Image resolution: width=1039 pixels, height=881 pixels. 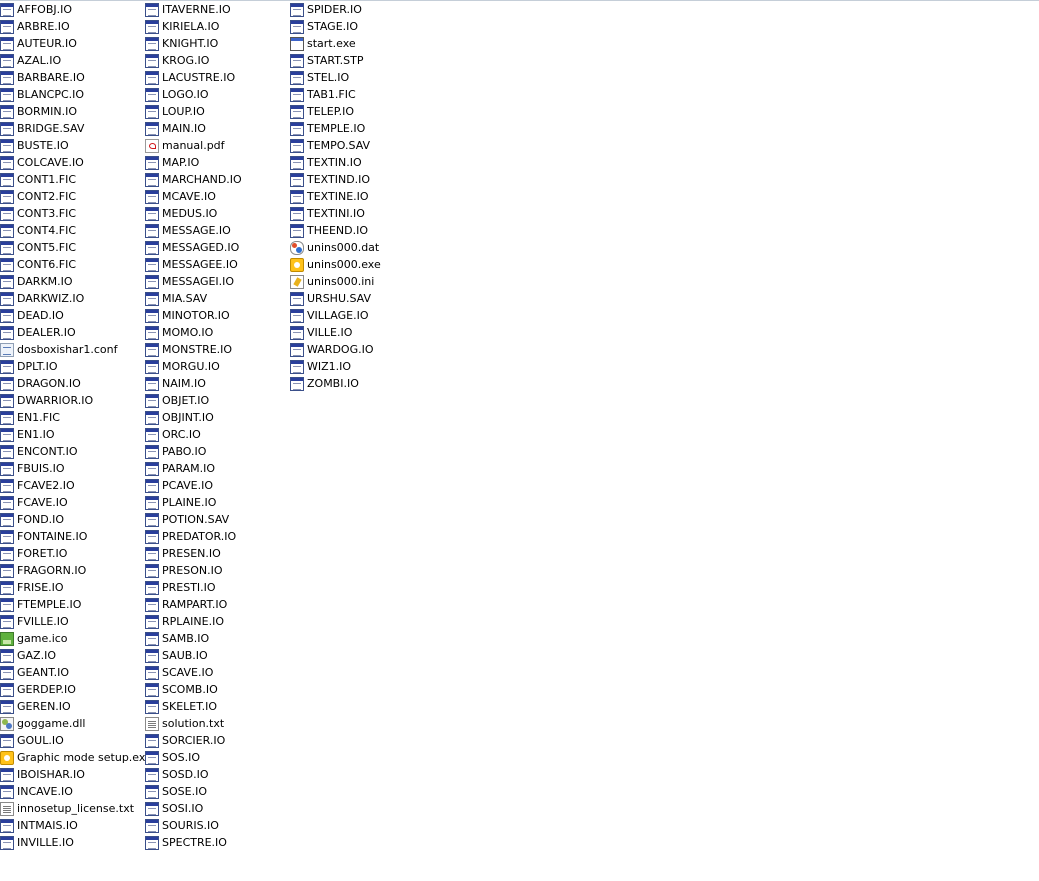 I want to click on file-item: VILLAGE.IO, so click(x=335, y=315).